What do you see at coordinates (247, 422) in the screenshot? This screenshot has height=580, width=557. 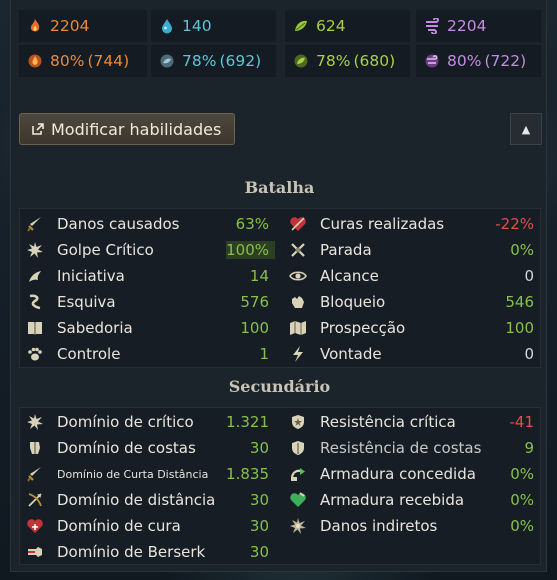 I see `stat-value: 1.321` at bounding box center [247, 422].